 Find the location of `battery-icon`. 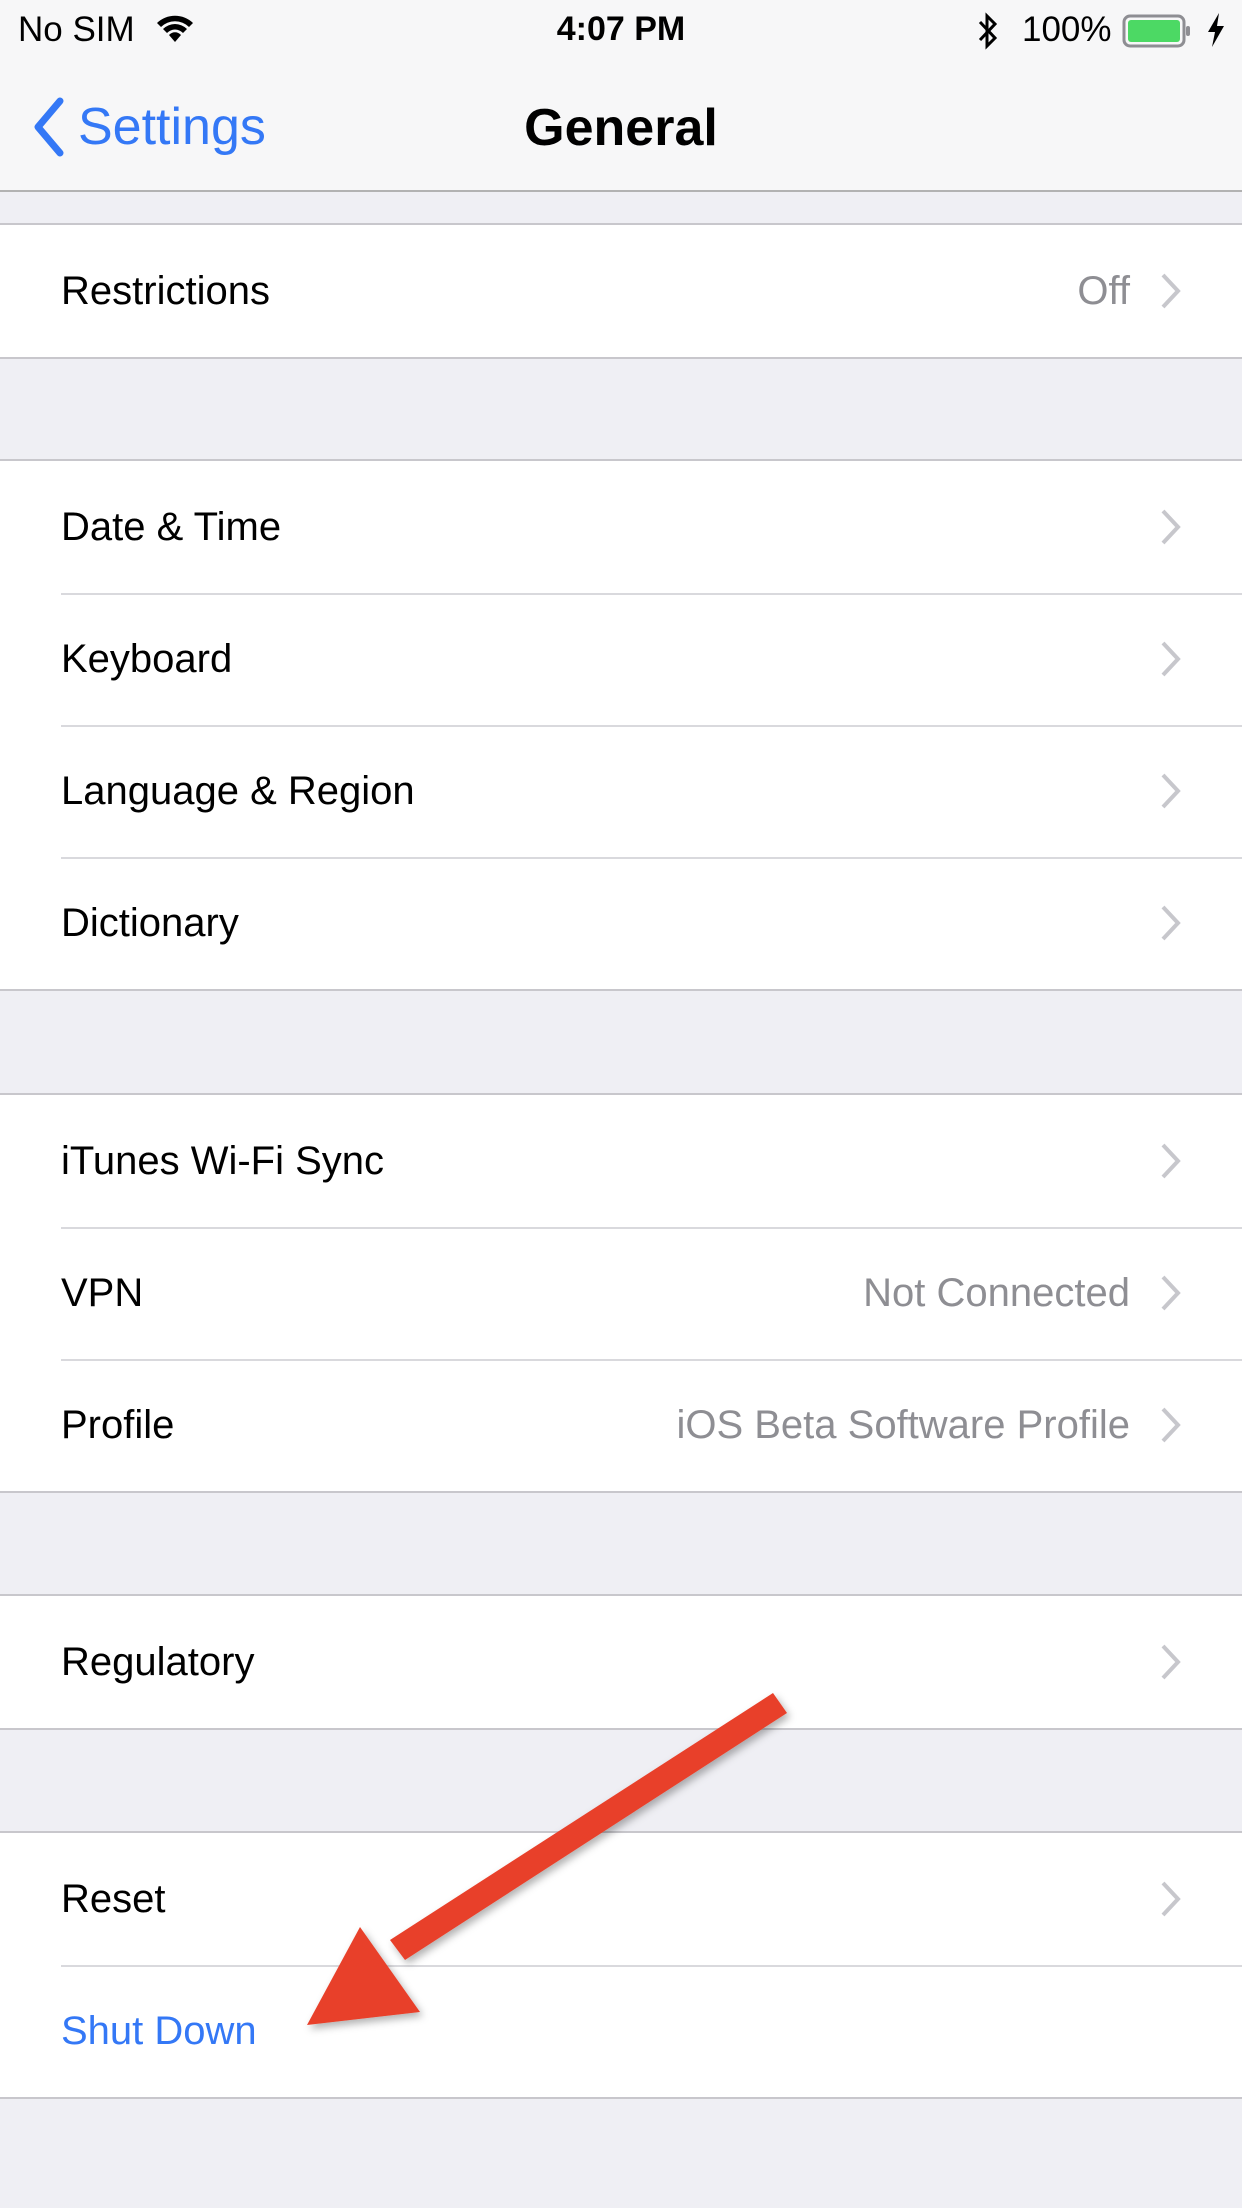

battery-icon is located at coordinates (1157, 31).